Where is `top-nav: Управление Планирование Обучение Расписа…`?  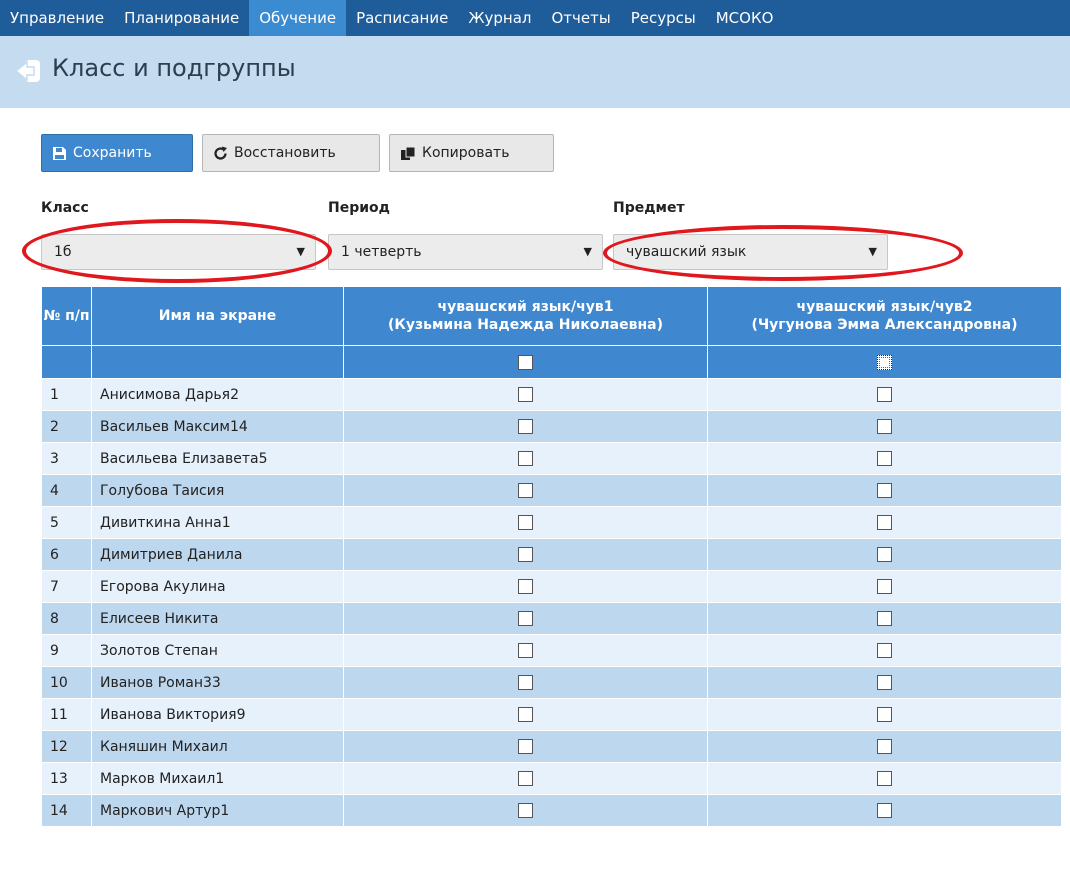 top-nav: Управление Планирование Обучение Расписа… is located at coordinates (535, 18).